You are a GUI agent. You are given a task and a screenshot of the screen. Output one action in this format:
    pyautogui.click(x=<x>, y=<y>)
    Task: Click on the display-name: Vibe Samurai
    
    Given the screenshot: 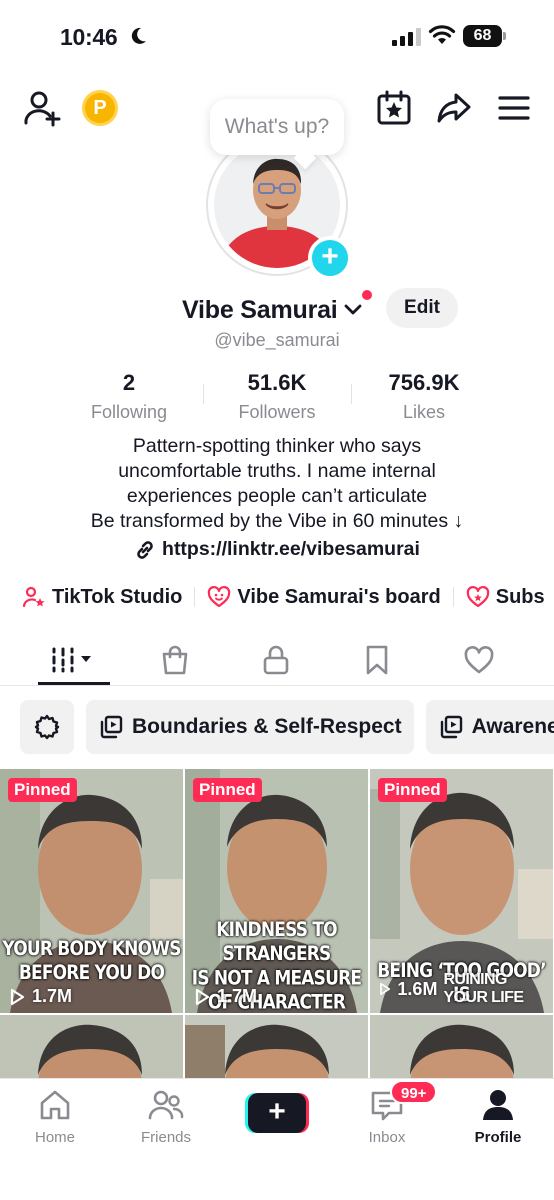 What is the action you would take?
    pyautogui.click(x=260, y=309)
    